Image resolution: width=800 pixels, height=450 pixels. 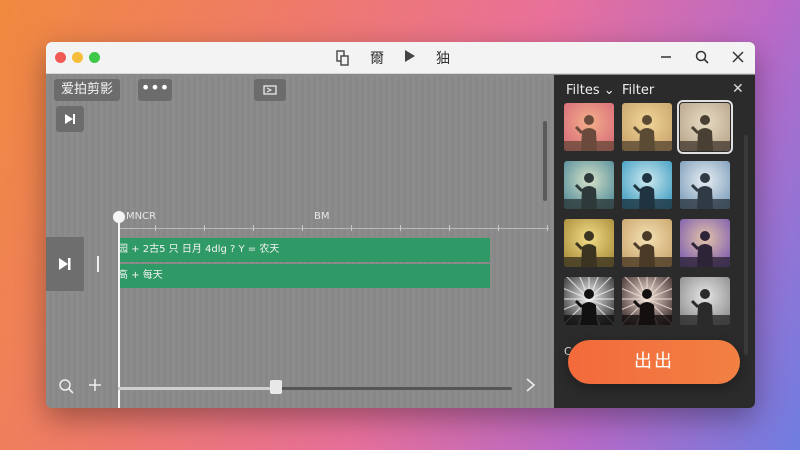 I want to click on minimize-window-button, so click(x=77, y=57).